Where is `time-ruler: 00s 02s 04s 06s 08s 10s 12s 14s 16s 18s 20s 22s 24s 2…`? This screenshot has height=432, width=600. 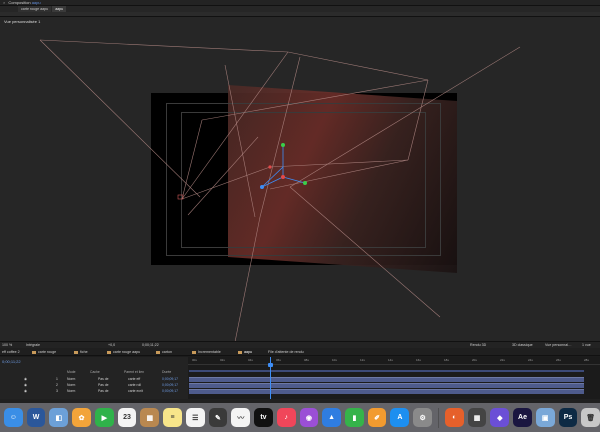 time-ruler: 00s 02s 04s 06s 08s 10s 12s 14s 16s 18s 20s 22s 24s 2… is located at coordinates (394, 361).